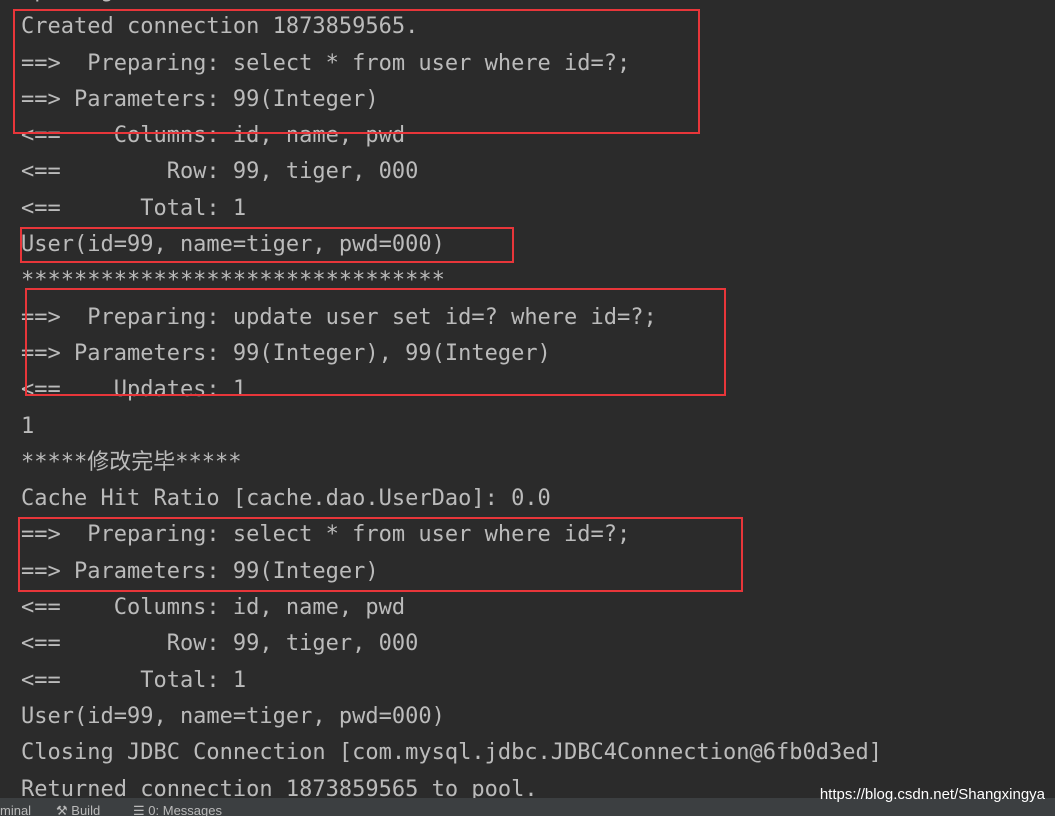  What do you see at coordinates (131, 462) in the screenshot?
I see `console-line: *****修改完毕*****` at bounding box center [131, 462].